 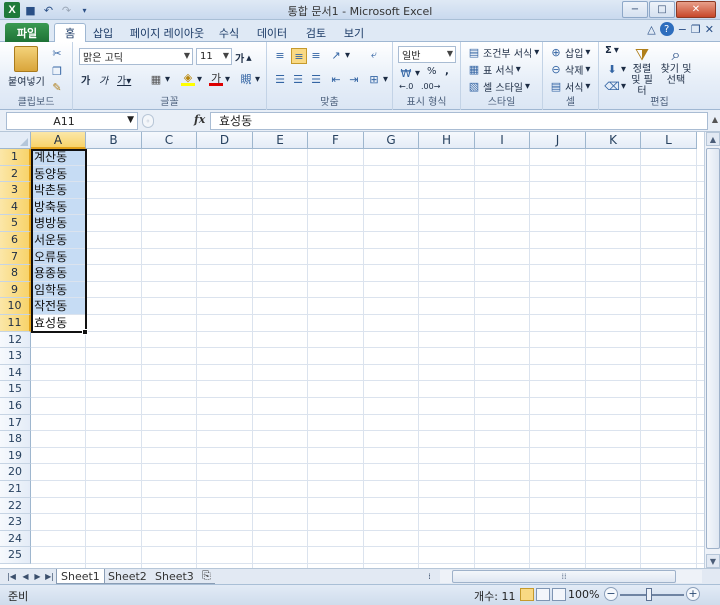 What do you see at coordinates (15, 373) in the screenshot?
I see `row-header-14: 14` at bounding box center [15, 373].